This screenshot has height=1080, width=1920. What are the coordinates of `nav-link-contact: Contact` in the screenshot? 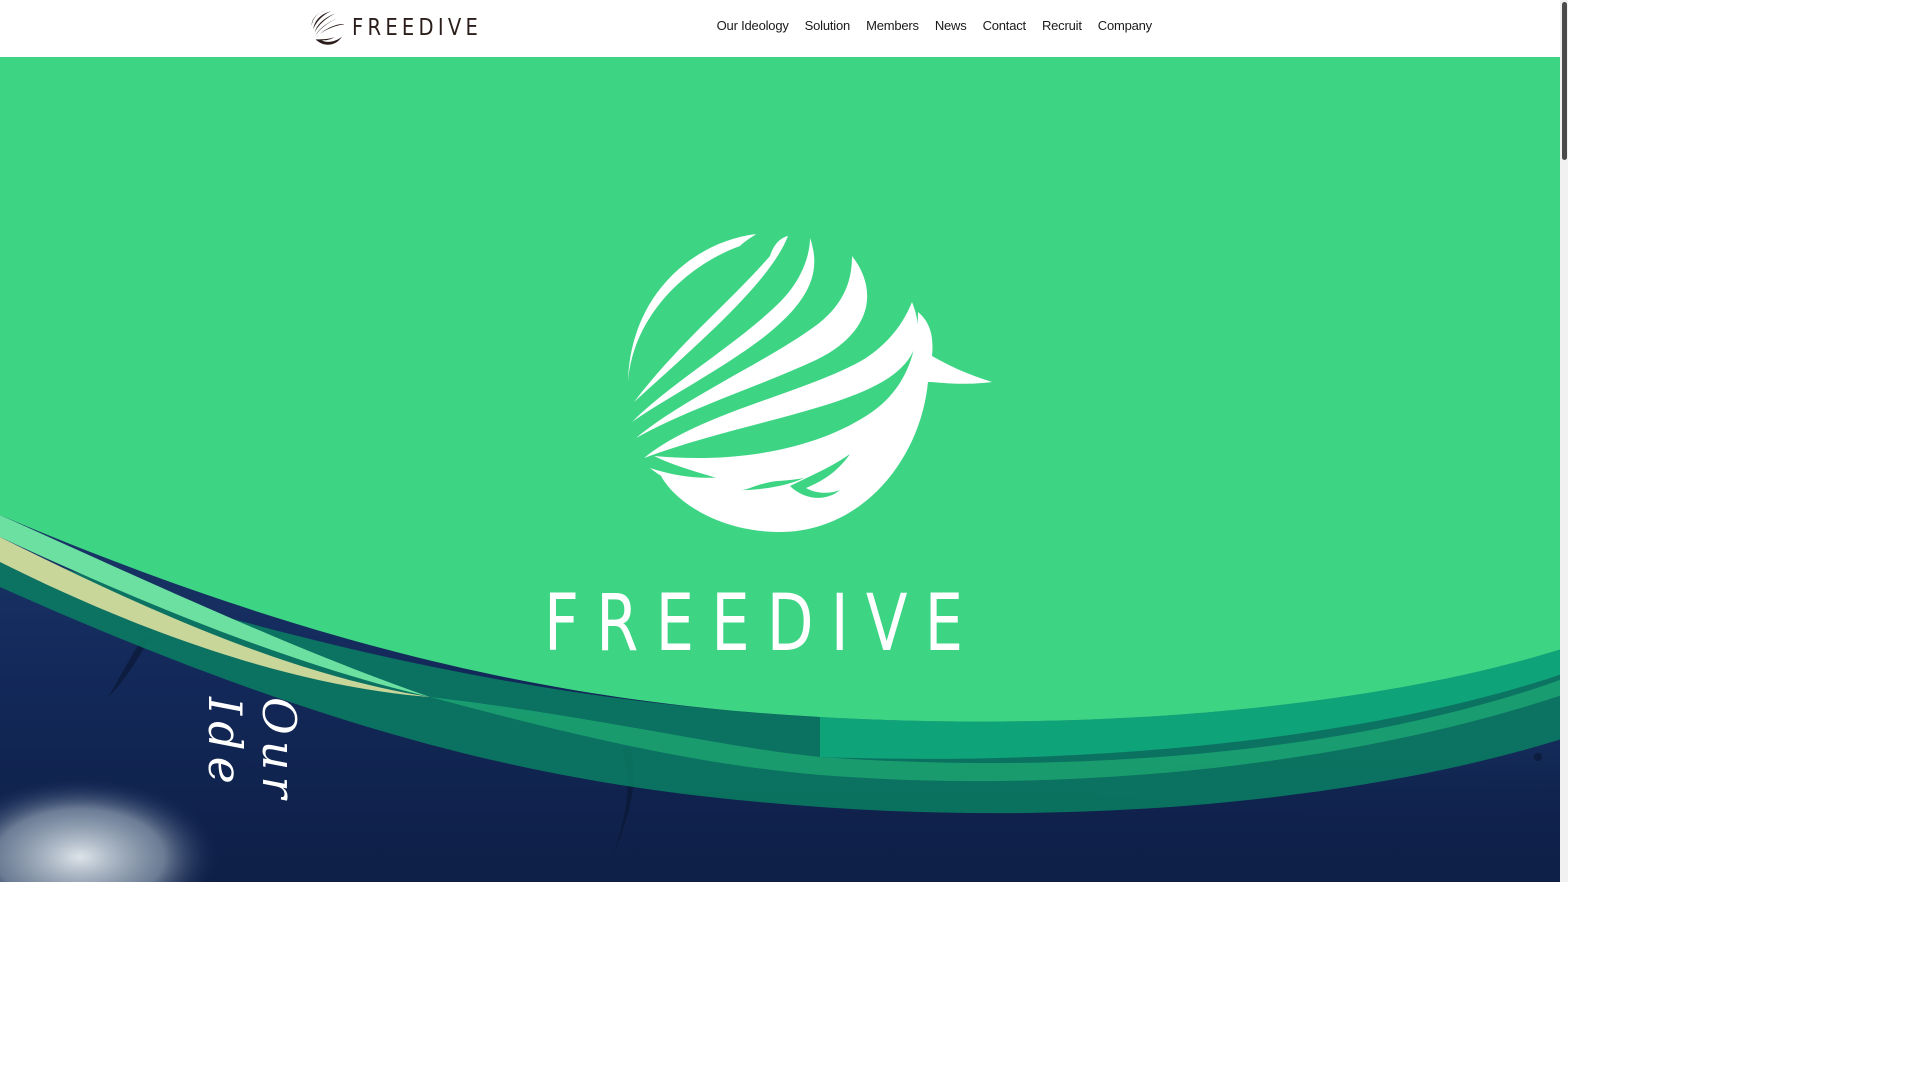 It's located at (1004, 25).